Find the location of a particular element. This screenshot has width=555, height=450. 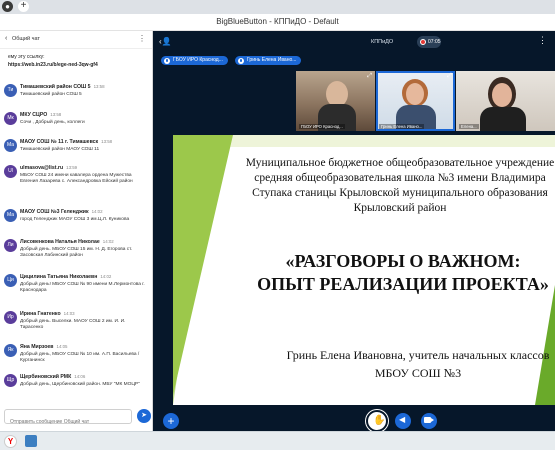

message-sender: Яна Мирзоев 14:05 is located at coordinates (44, 347).